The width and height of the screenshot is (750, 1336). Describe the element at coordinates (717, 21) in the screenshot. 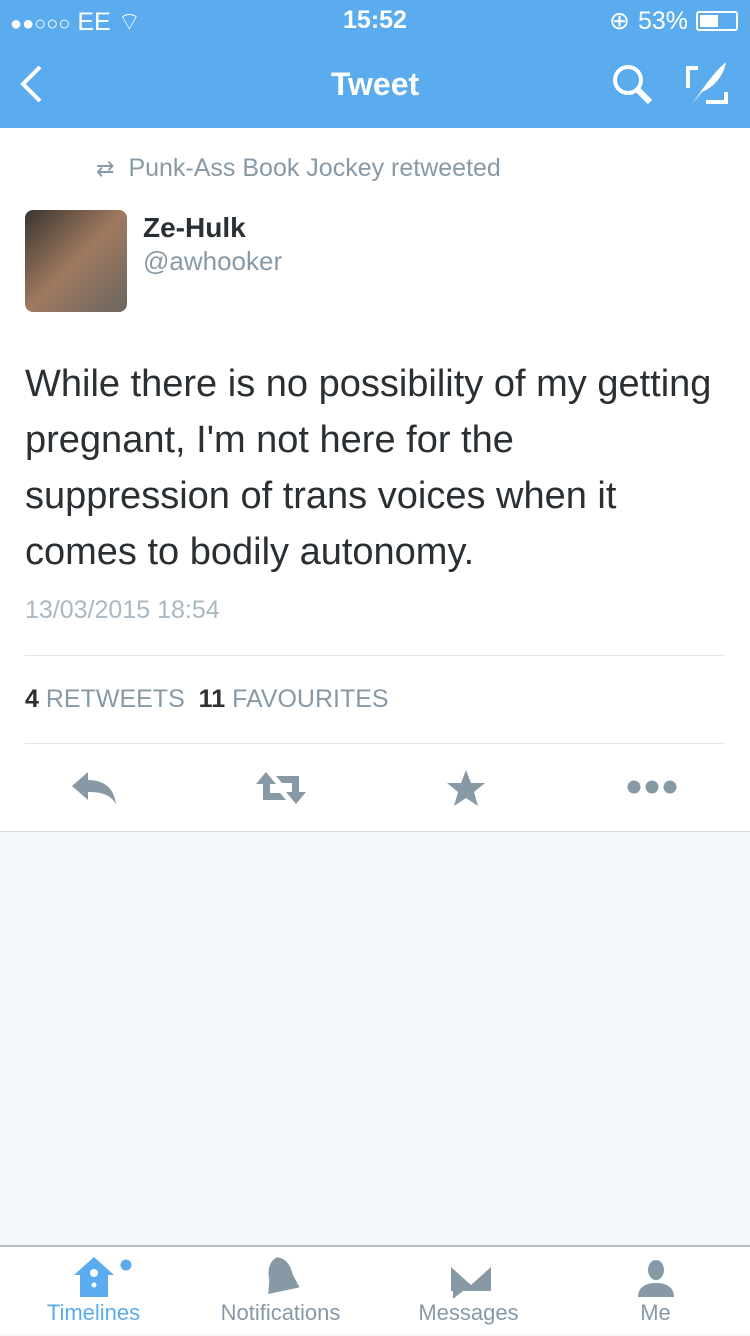

I see `battery-icon` at that location.